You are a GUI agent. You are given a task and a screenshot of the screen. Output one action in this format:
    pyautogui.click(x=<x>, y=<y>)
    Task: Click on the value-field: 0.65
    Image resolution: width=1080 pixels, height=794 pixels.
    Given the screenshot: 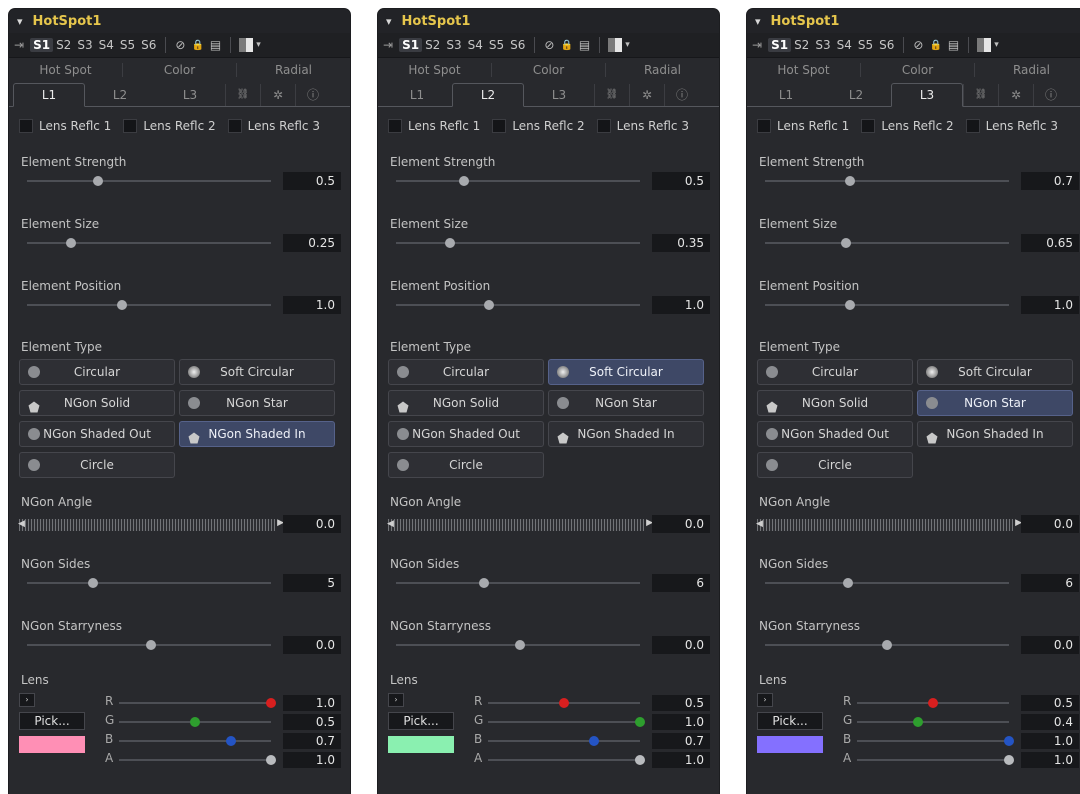 What is the action you would take?
    pyautogui.click(x=1050, y=243)
    